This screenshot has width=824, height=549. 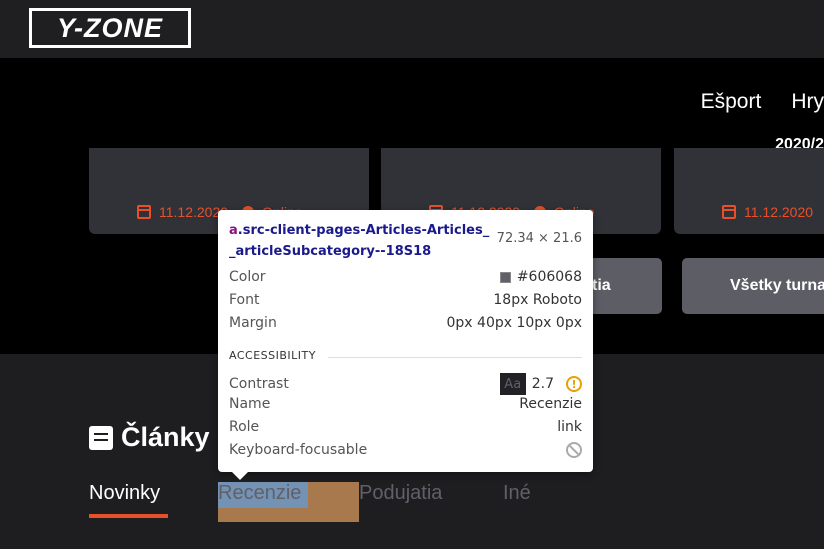 What do you see at coordinates (405, 300) in the screenshot?
I see `font-row: Font 18px Roboto` at bounding box center [405, 300].